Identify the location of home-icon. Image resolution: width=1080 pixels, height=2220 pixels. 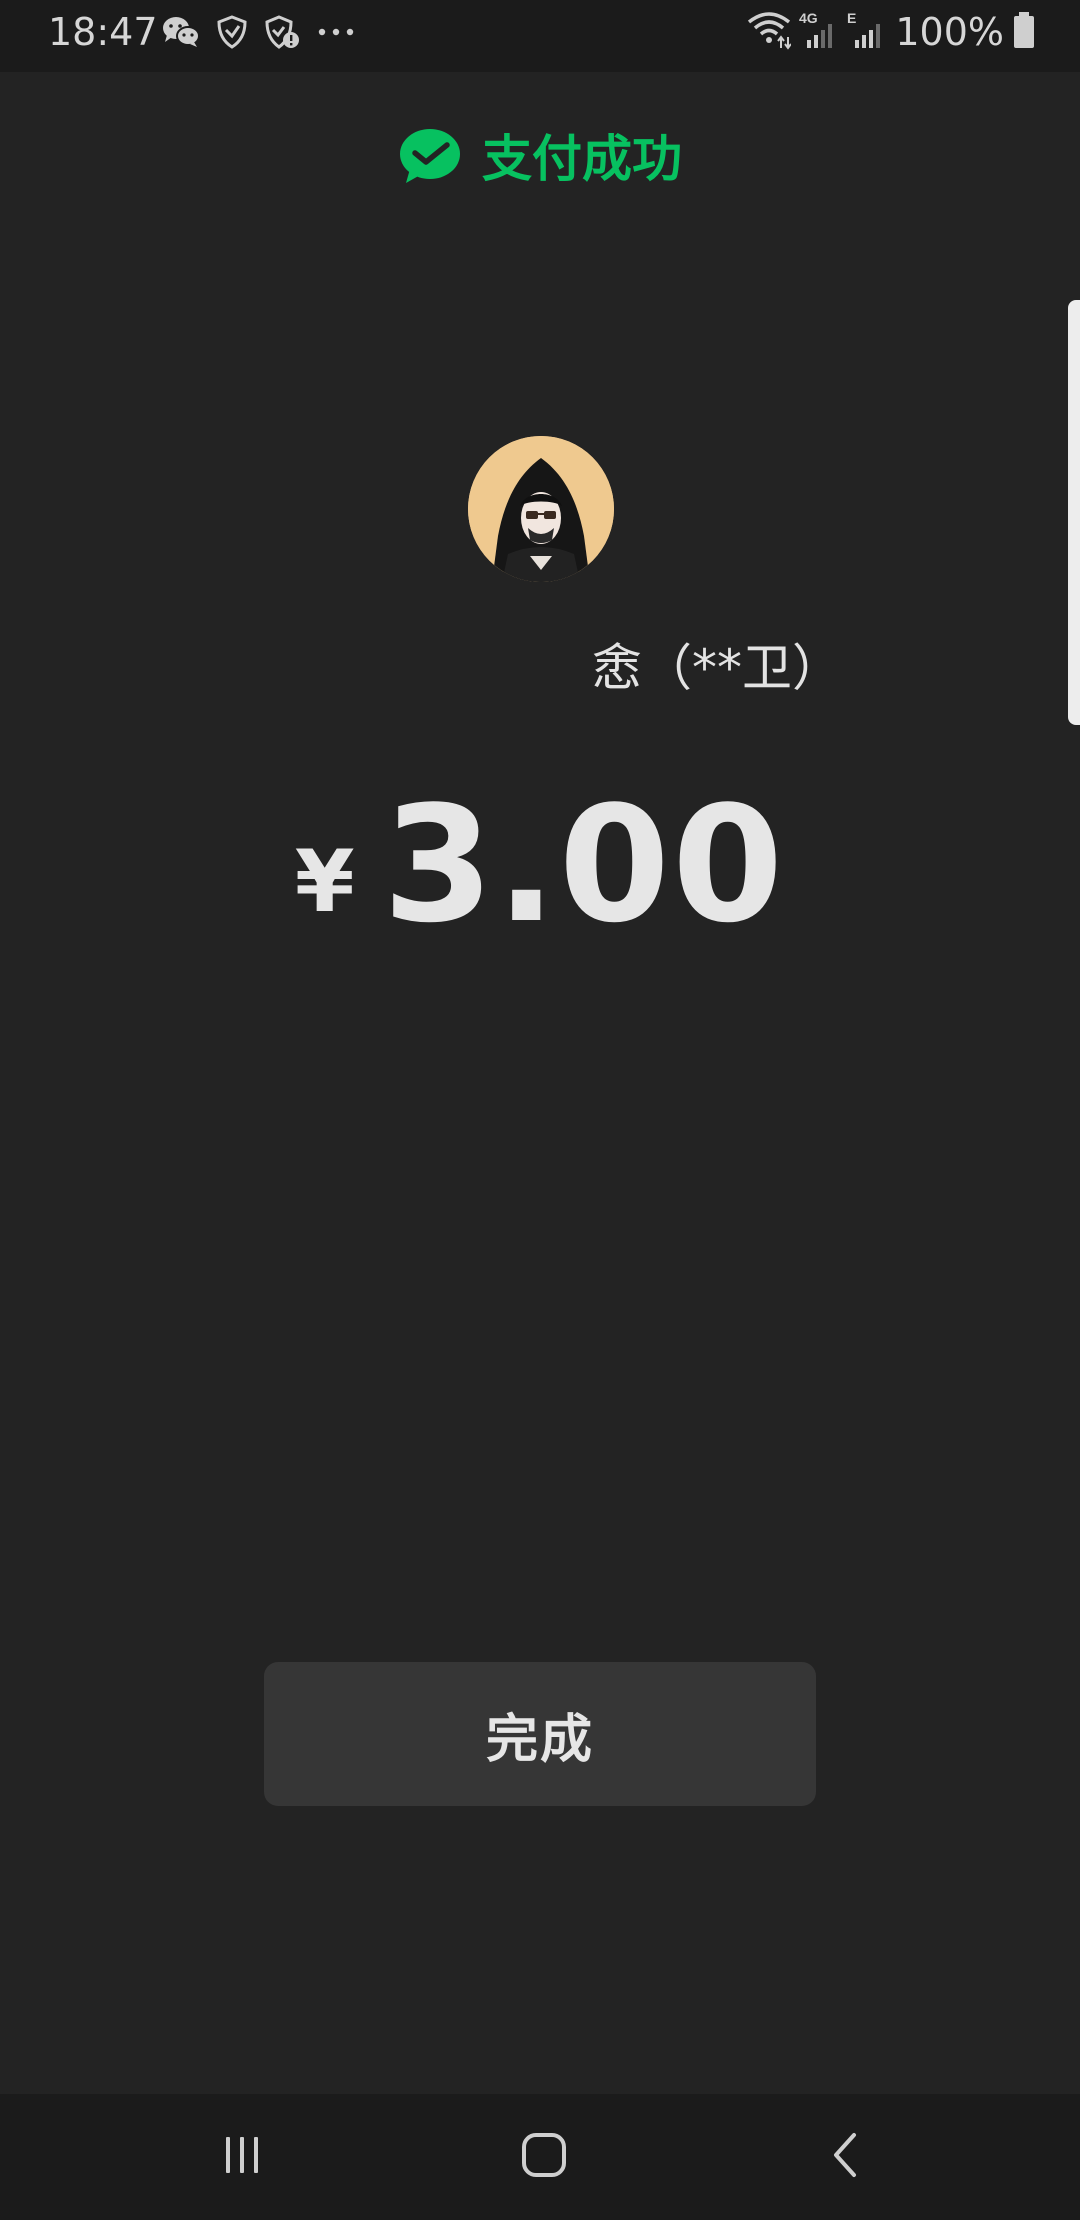
(544, 2157).